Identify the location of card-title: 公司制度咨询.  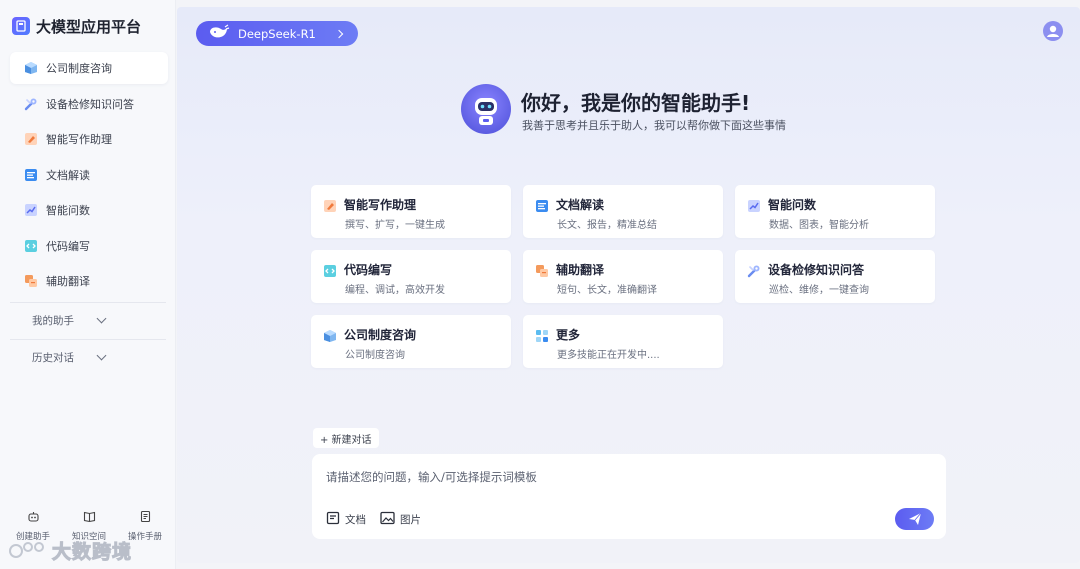
(380, 335).